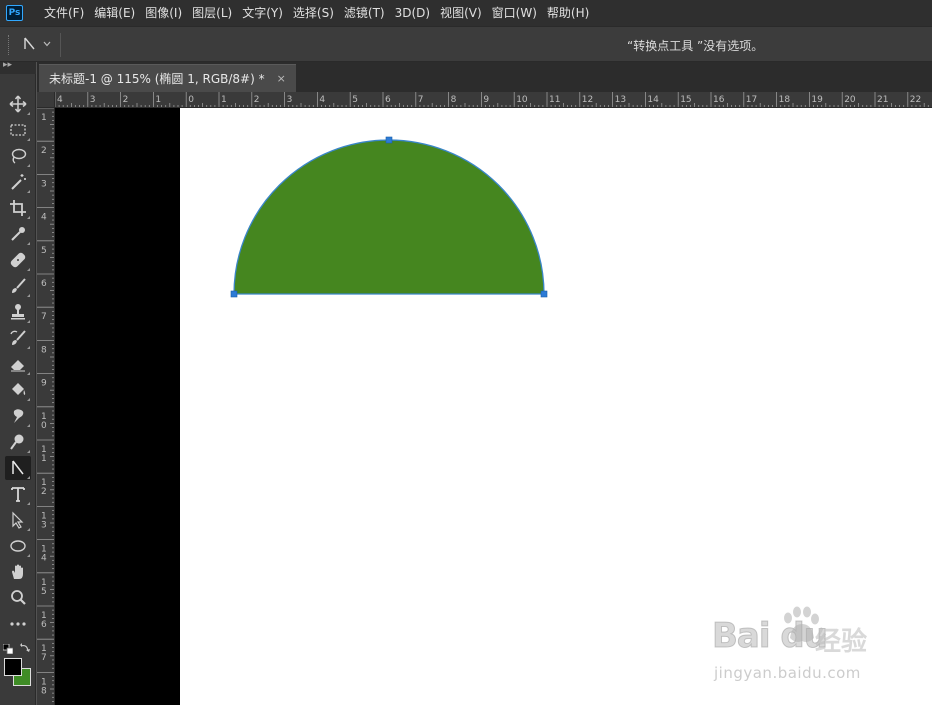 The image size is (932, 705). I want to click on baidu-jingyan-watermark: Bai du 经验 jingyan.baidu.com, so click(802, 647).